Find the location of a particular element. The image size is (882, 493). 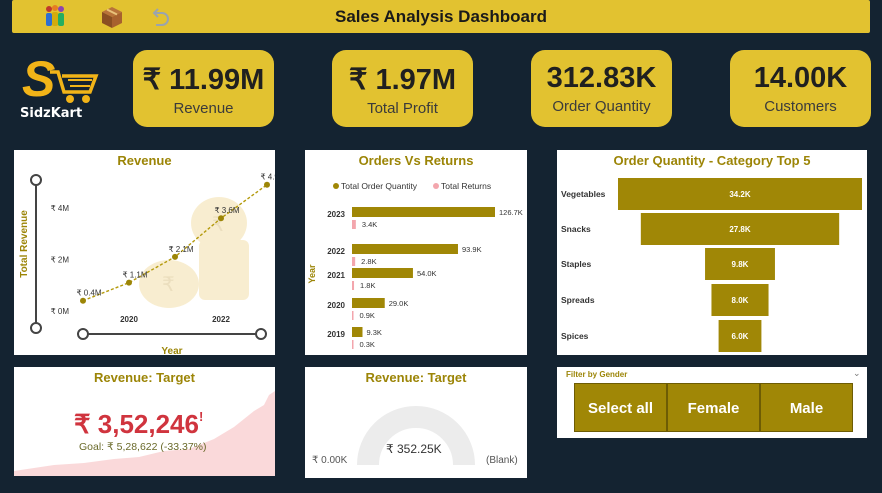

category-label: Vegetables is located at coordinates (583, 194).